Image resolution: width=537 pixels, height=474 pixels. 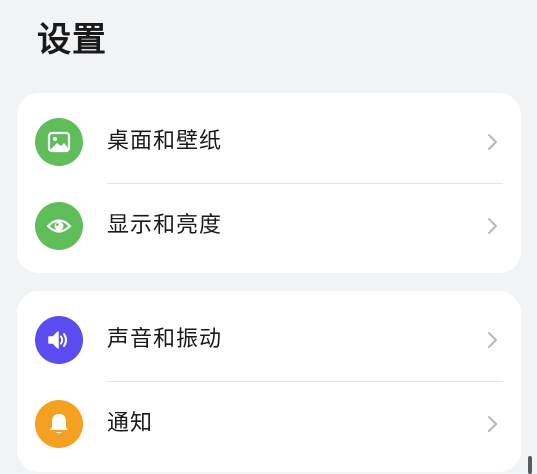 What do you see at coordinates (165, 339) in the screenshot?
I see `settings-item-label: 声音和振动` at bounding box center [165, 339].